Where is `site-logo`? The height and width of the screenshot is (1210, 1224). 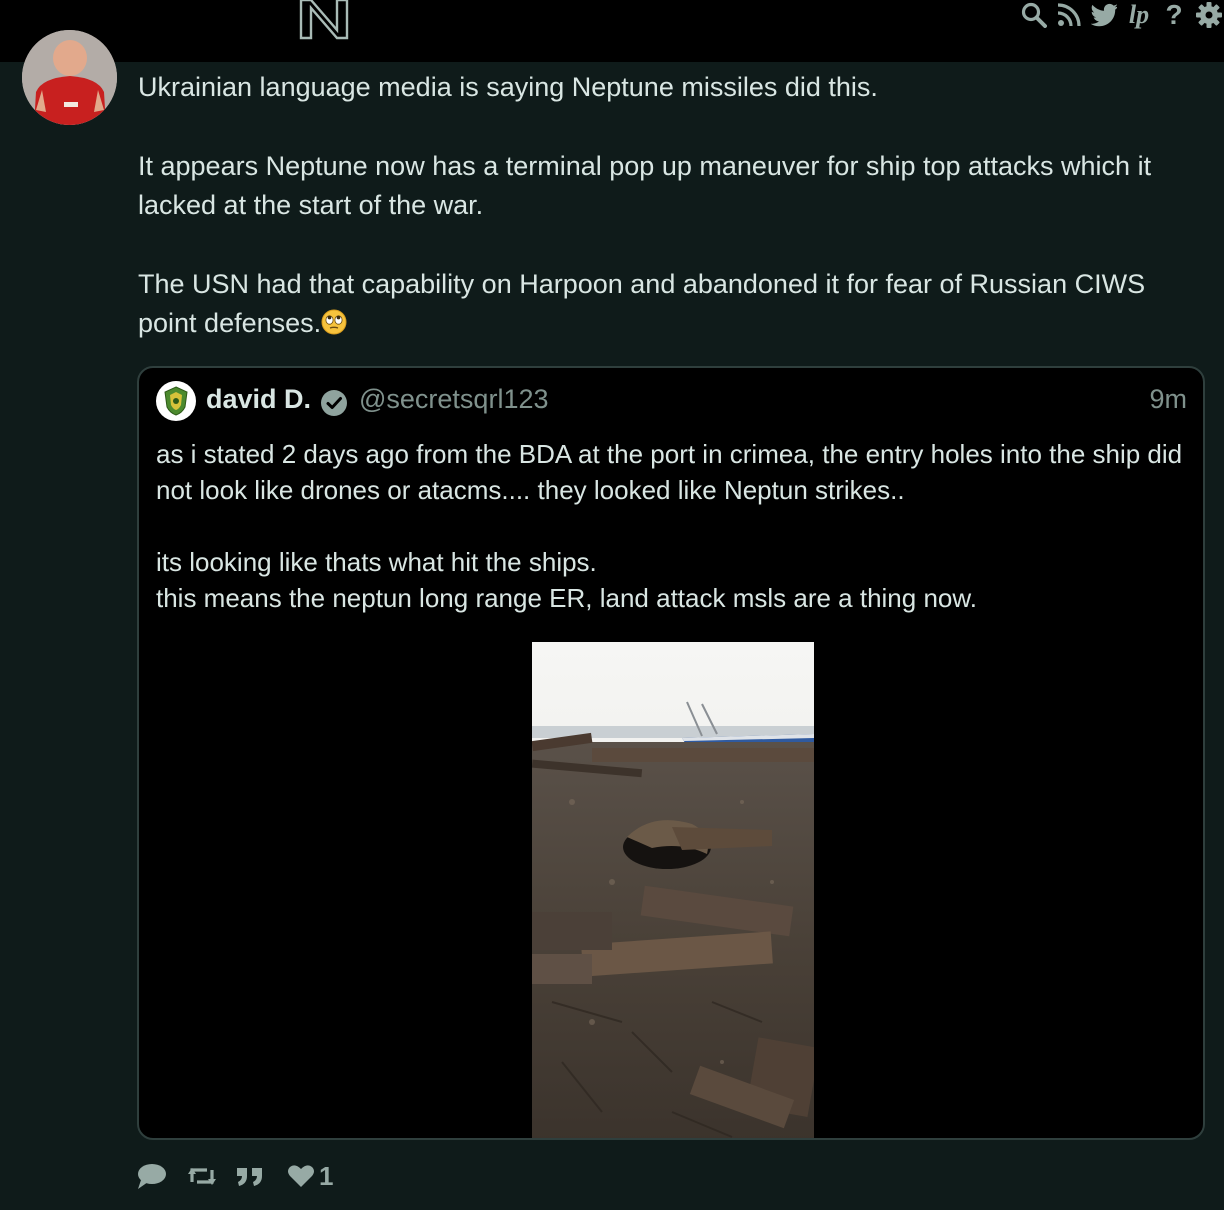 site-logo is located at coordinates (325, 21).